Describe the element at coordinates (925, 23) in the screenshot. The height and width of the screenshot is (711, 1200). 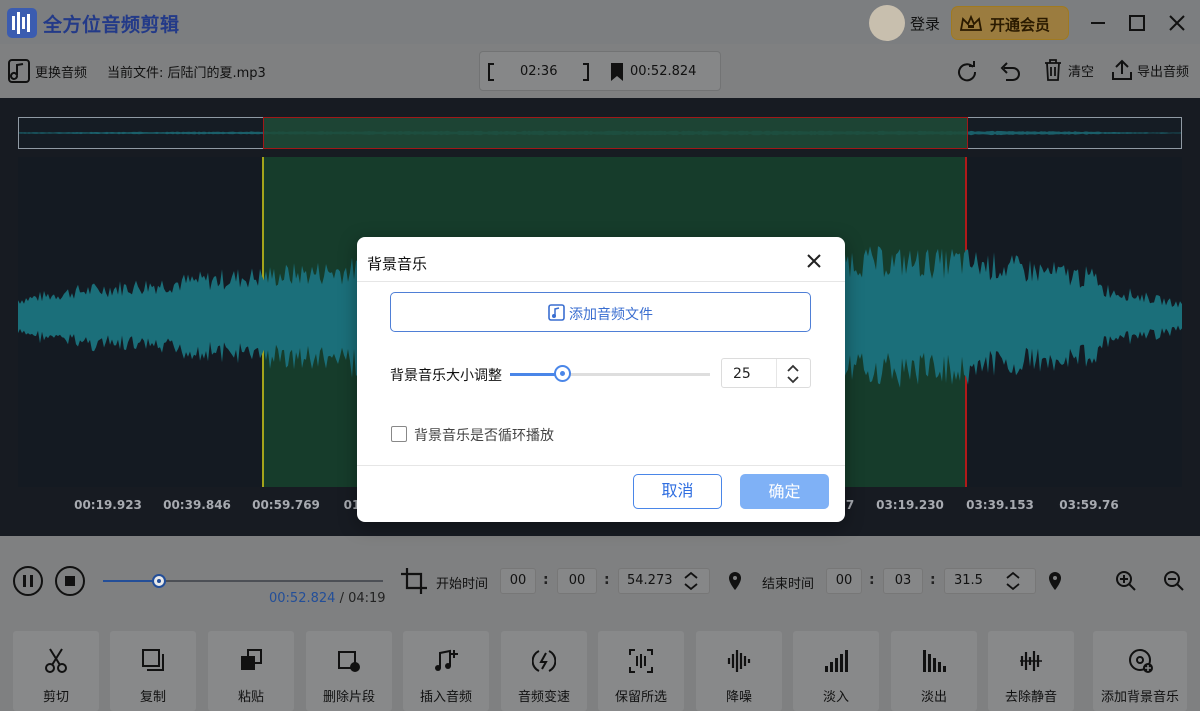
I see `login-link: 登录` at that location.